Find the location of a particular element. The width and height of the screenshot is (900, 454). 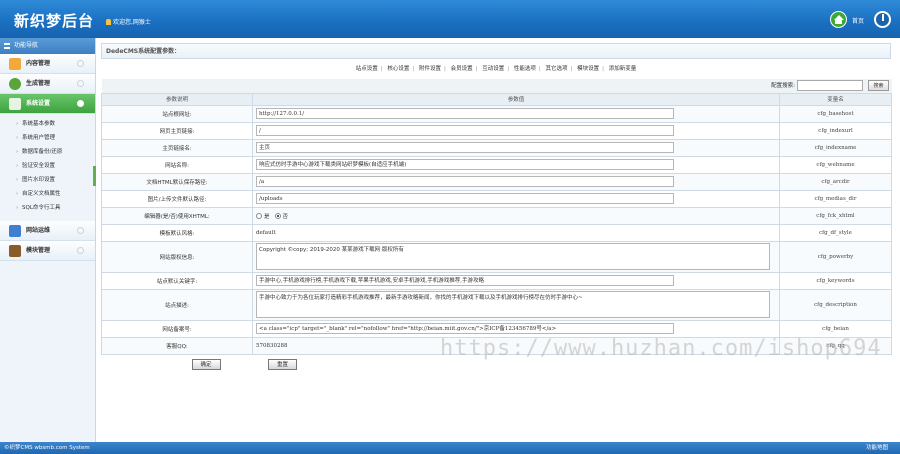

ok-button: 确定 is located at coordinates (206, 364).